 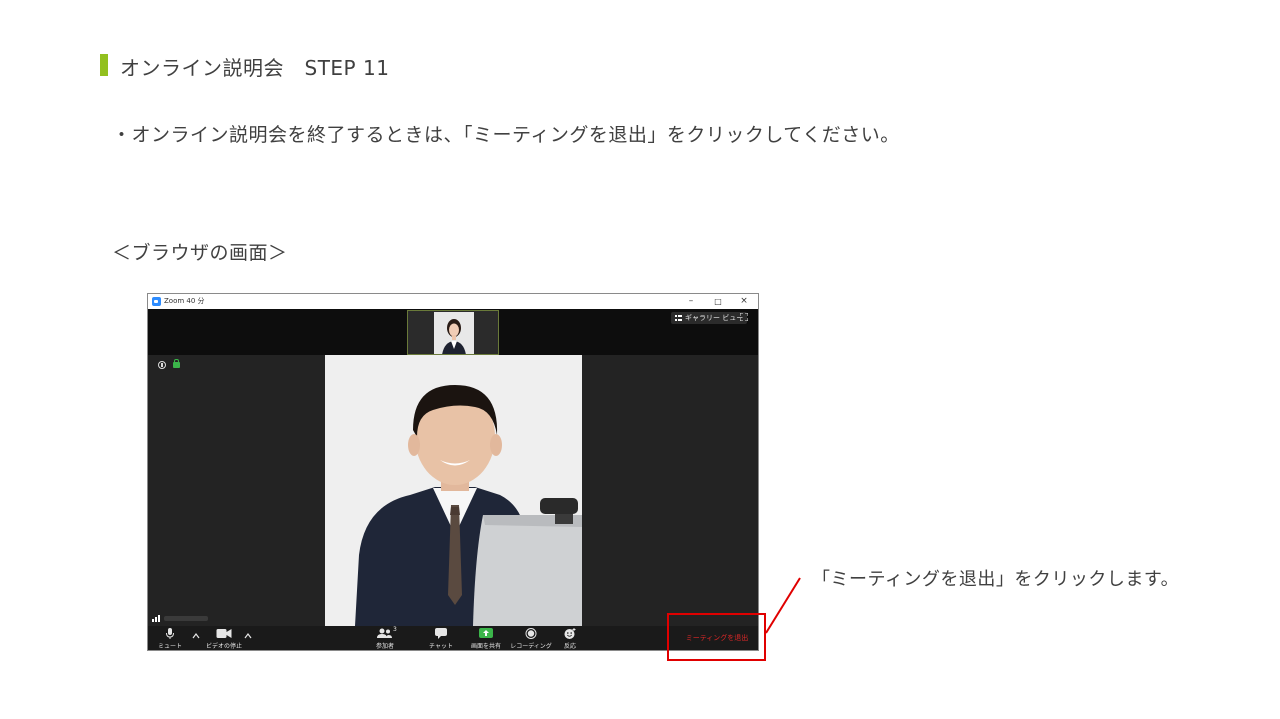 What do you see at coordinates (156, 618) in the screenshot?
I see `signal-strength-icon` at bounding box center [156, 618].